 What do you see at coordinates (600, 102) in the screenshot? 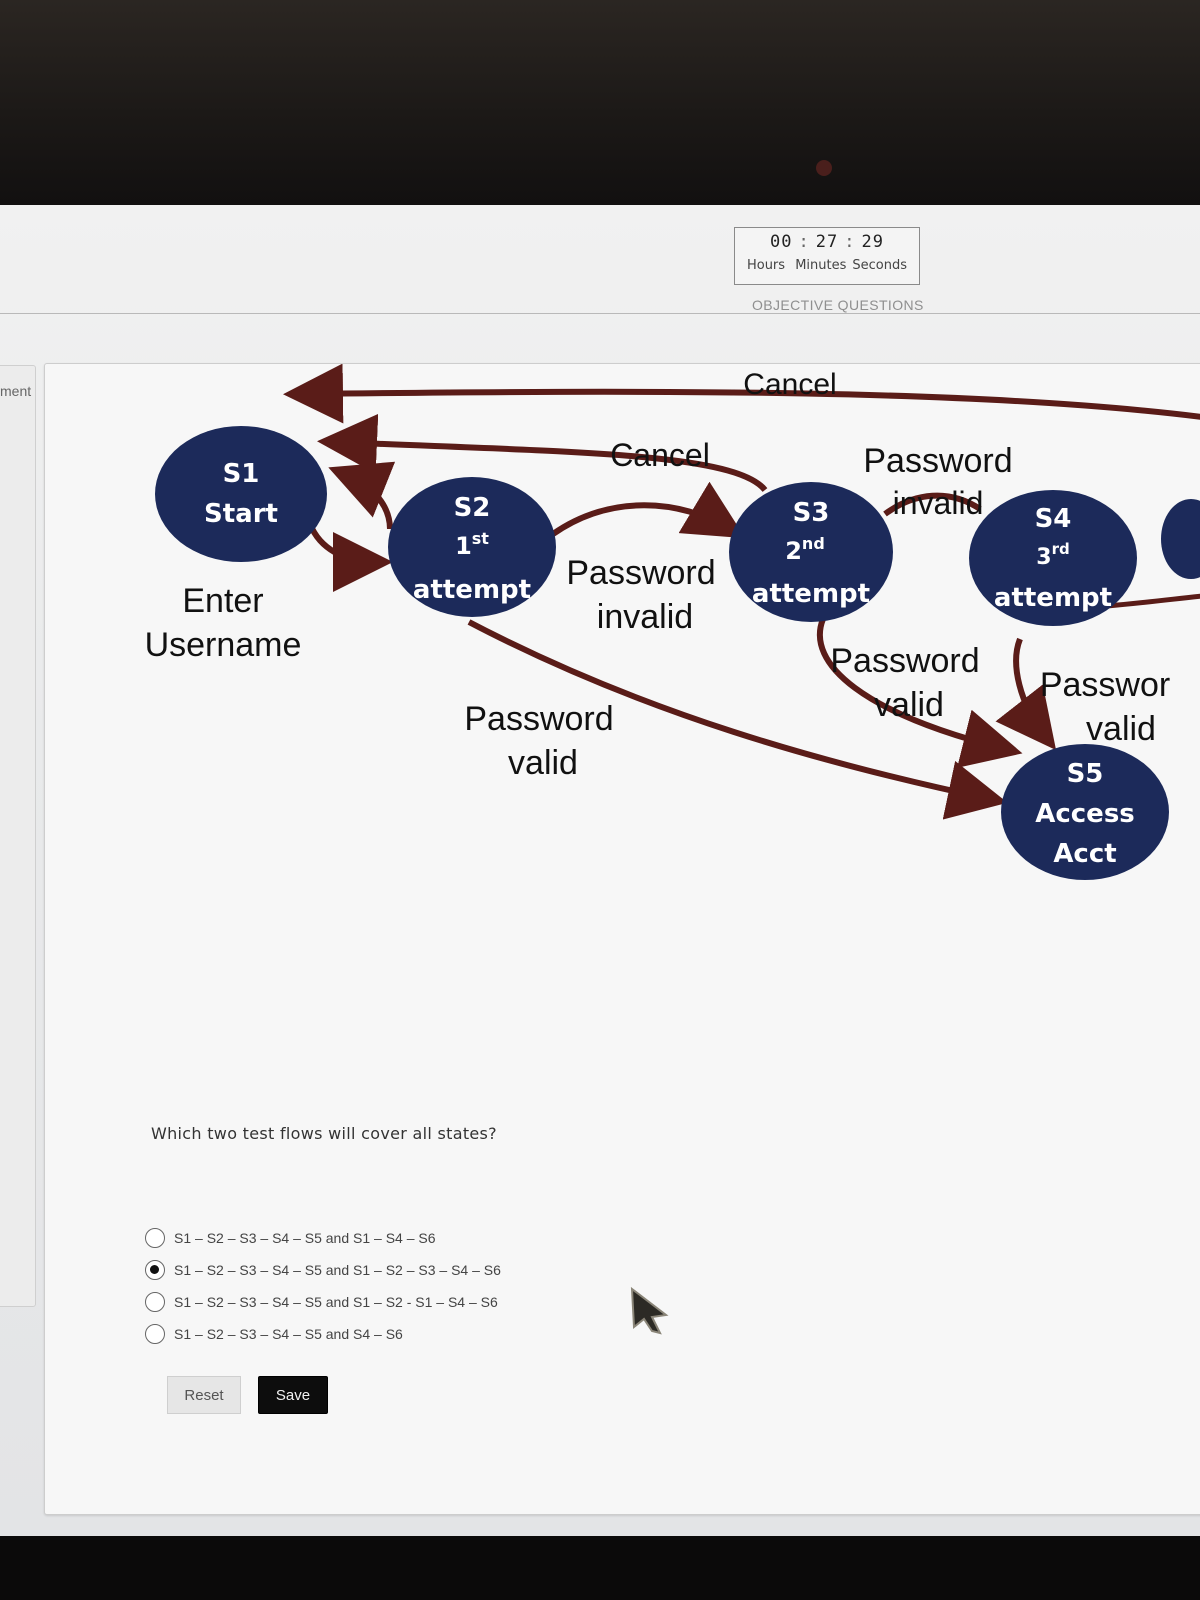
I see `laptop-bezel-top` at bounding box center [600, 102].